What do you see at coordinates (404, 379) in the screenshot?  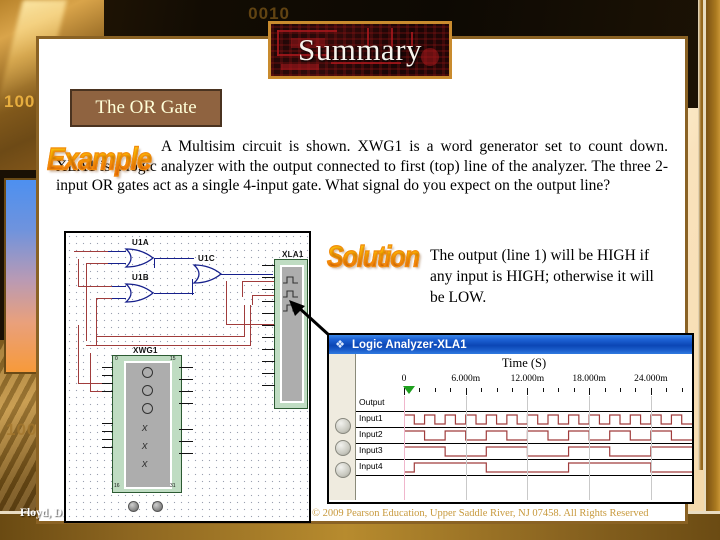 I see `time-tick-label: 0` at bounding box center [404, 379].